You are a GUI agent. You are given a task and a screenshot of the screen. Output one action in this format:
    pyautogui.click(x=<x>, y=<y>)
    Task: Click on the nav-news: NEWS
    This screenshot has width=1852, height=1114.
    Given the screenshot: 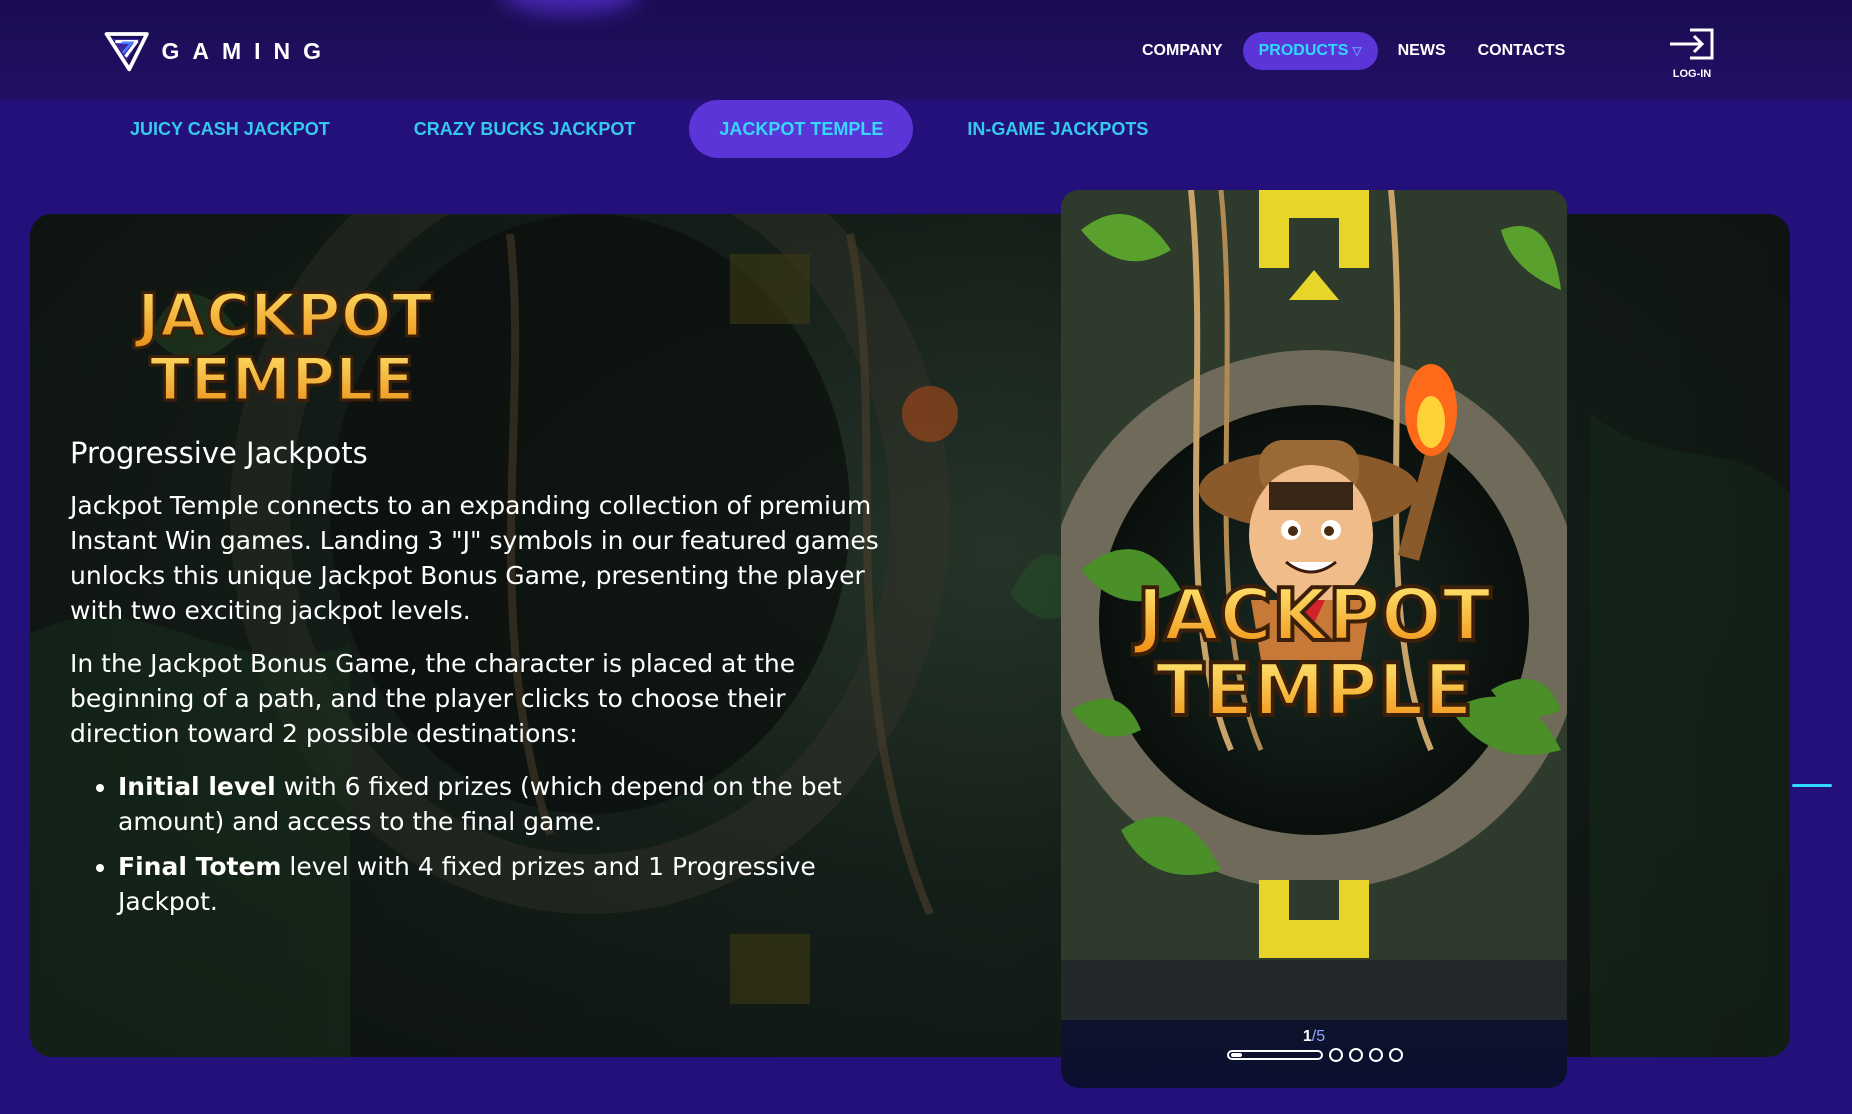 What is the action you would take?
    pyautogui.click(x=1422, y=51)
    